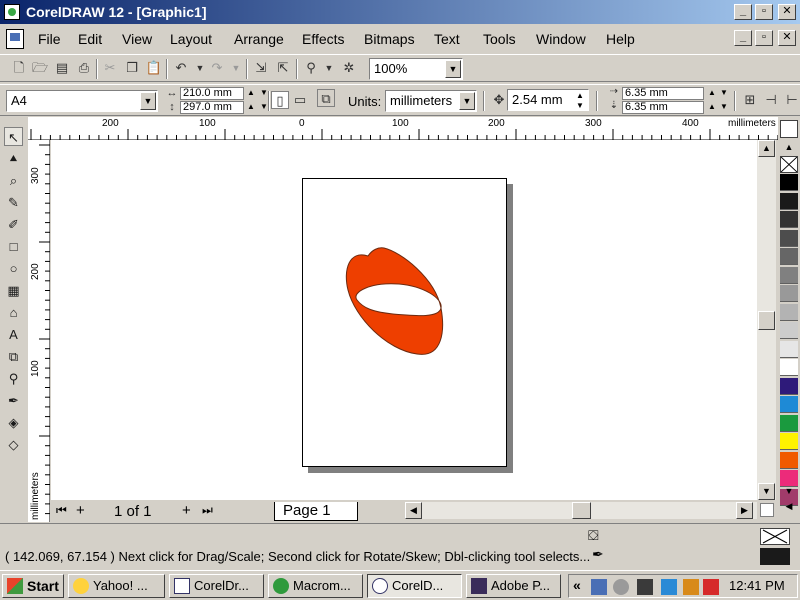 The image size is (800, 600). Describe the element at coordinates (191, 39) in the screenshot. I see `menu-layout: Layout` at that location.